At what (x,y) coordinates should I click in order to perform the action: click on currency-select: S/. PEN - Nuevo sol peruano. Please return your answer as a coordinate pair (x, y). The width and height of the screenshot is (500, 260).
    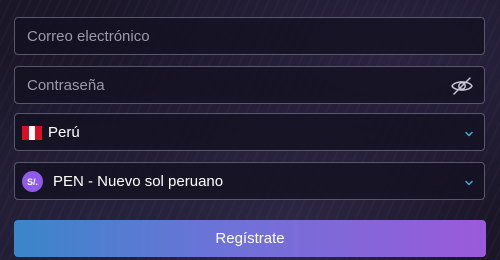
    Looking at the image, I should click on (249, 181).